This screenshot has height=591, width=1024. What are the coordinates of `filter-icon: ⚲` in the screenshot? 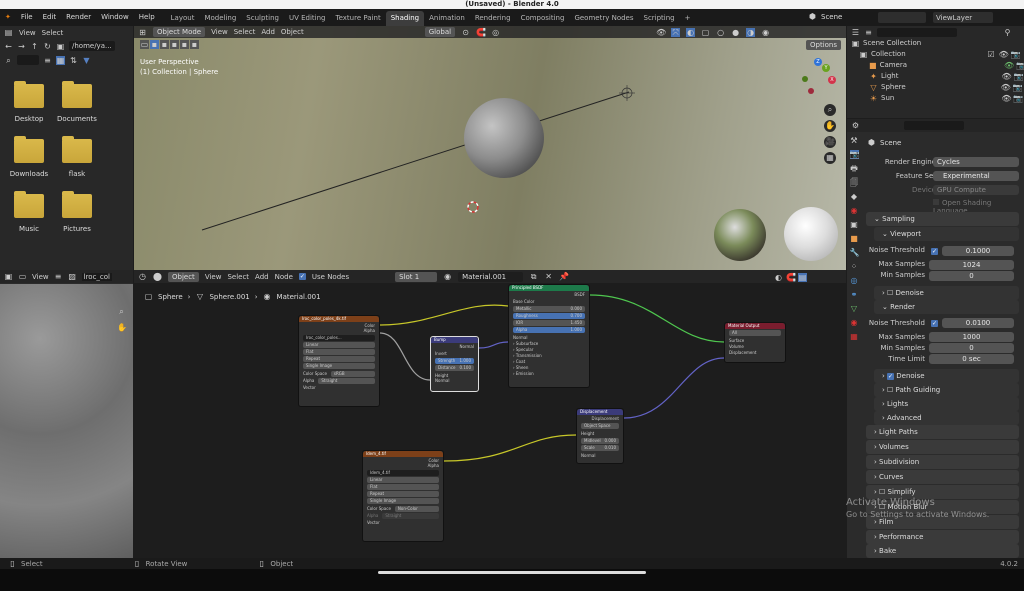 It's located at (1007, 32).